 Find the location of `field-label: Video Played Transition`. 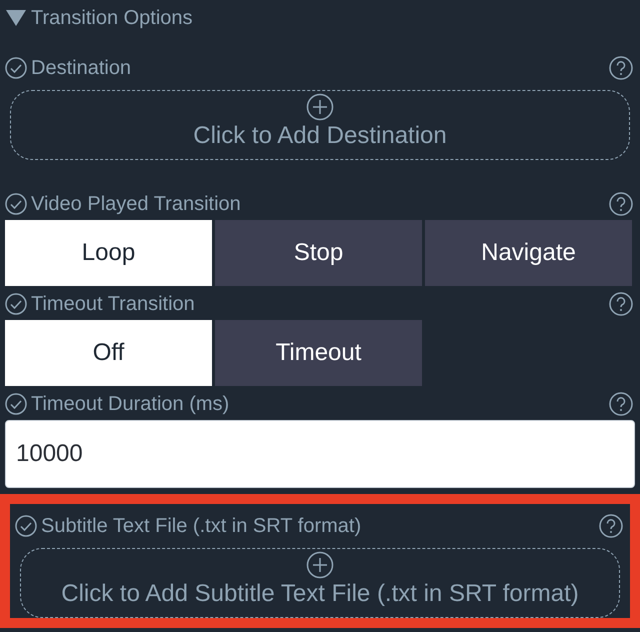

field-label: Video Played Transition is located at coordinates (136, 204).